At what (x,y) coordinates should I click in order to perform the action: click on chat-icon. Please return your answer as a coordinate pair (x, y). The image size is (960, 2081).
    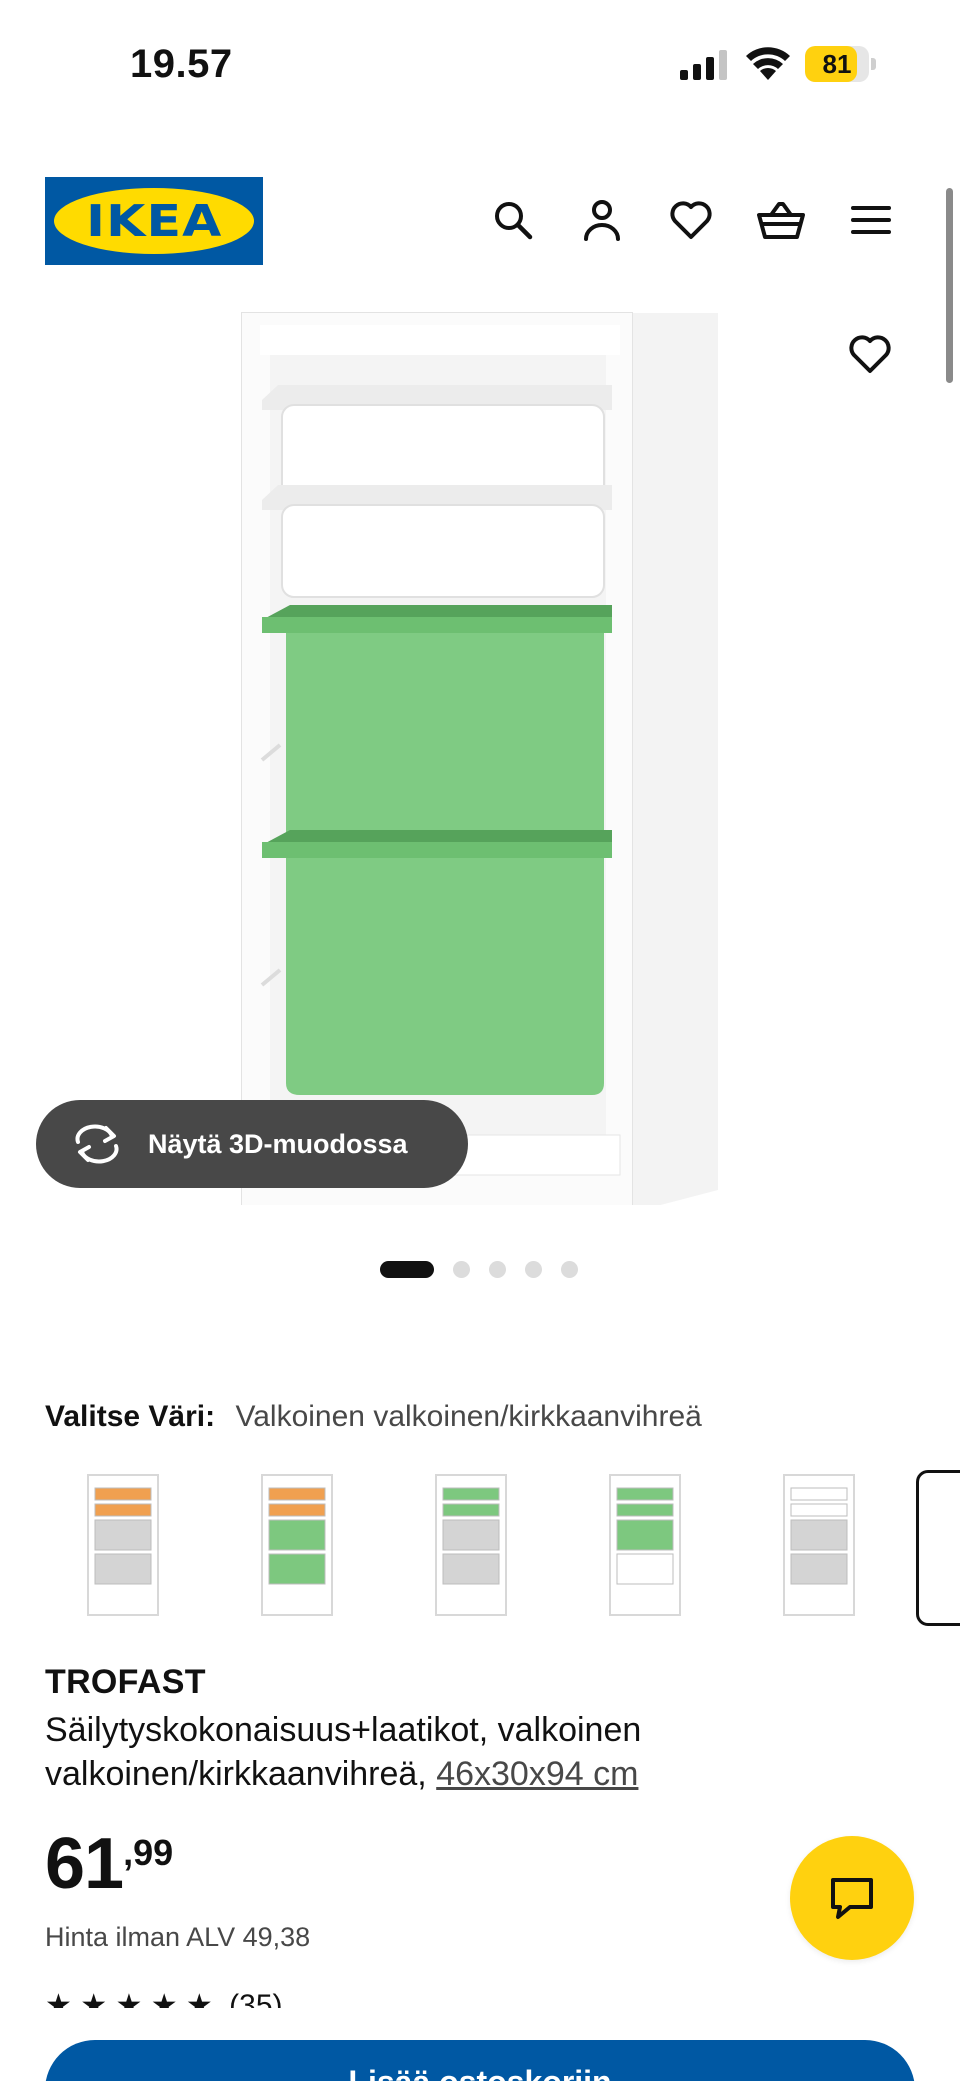
    Looking at the image, I should click on (852, 1898).